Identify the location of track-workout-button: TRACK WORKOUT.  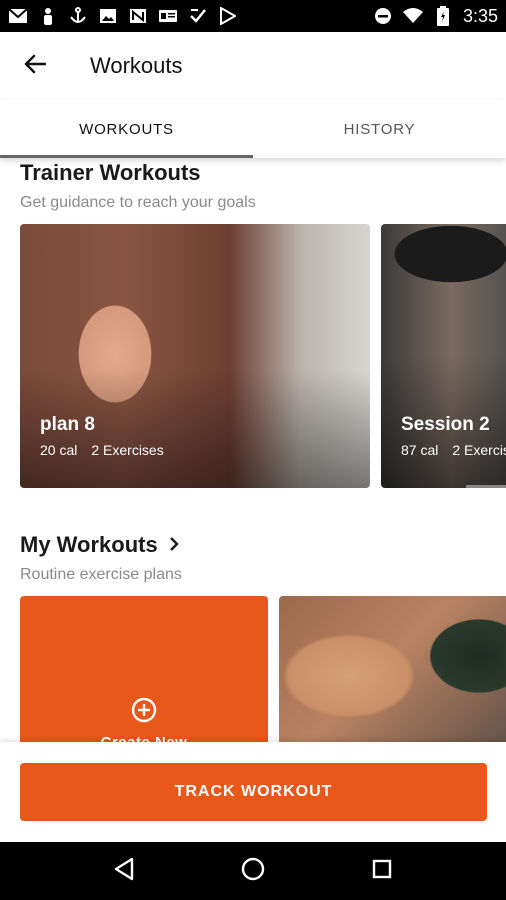
(253, 792).